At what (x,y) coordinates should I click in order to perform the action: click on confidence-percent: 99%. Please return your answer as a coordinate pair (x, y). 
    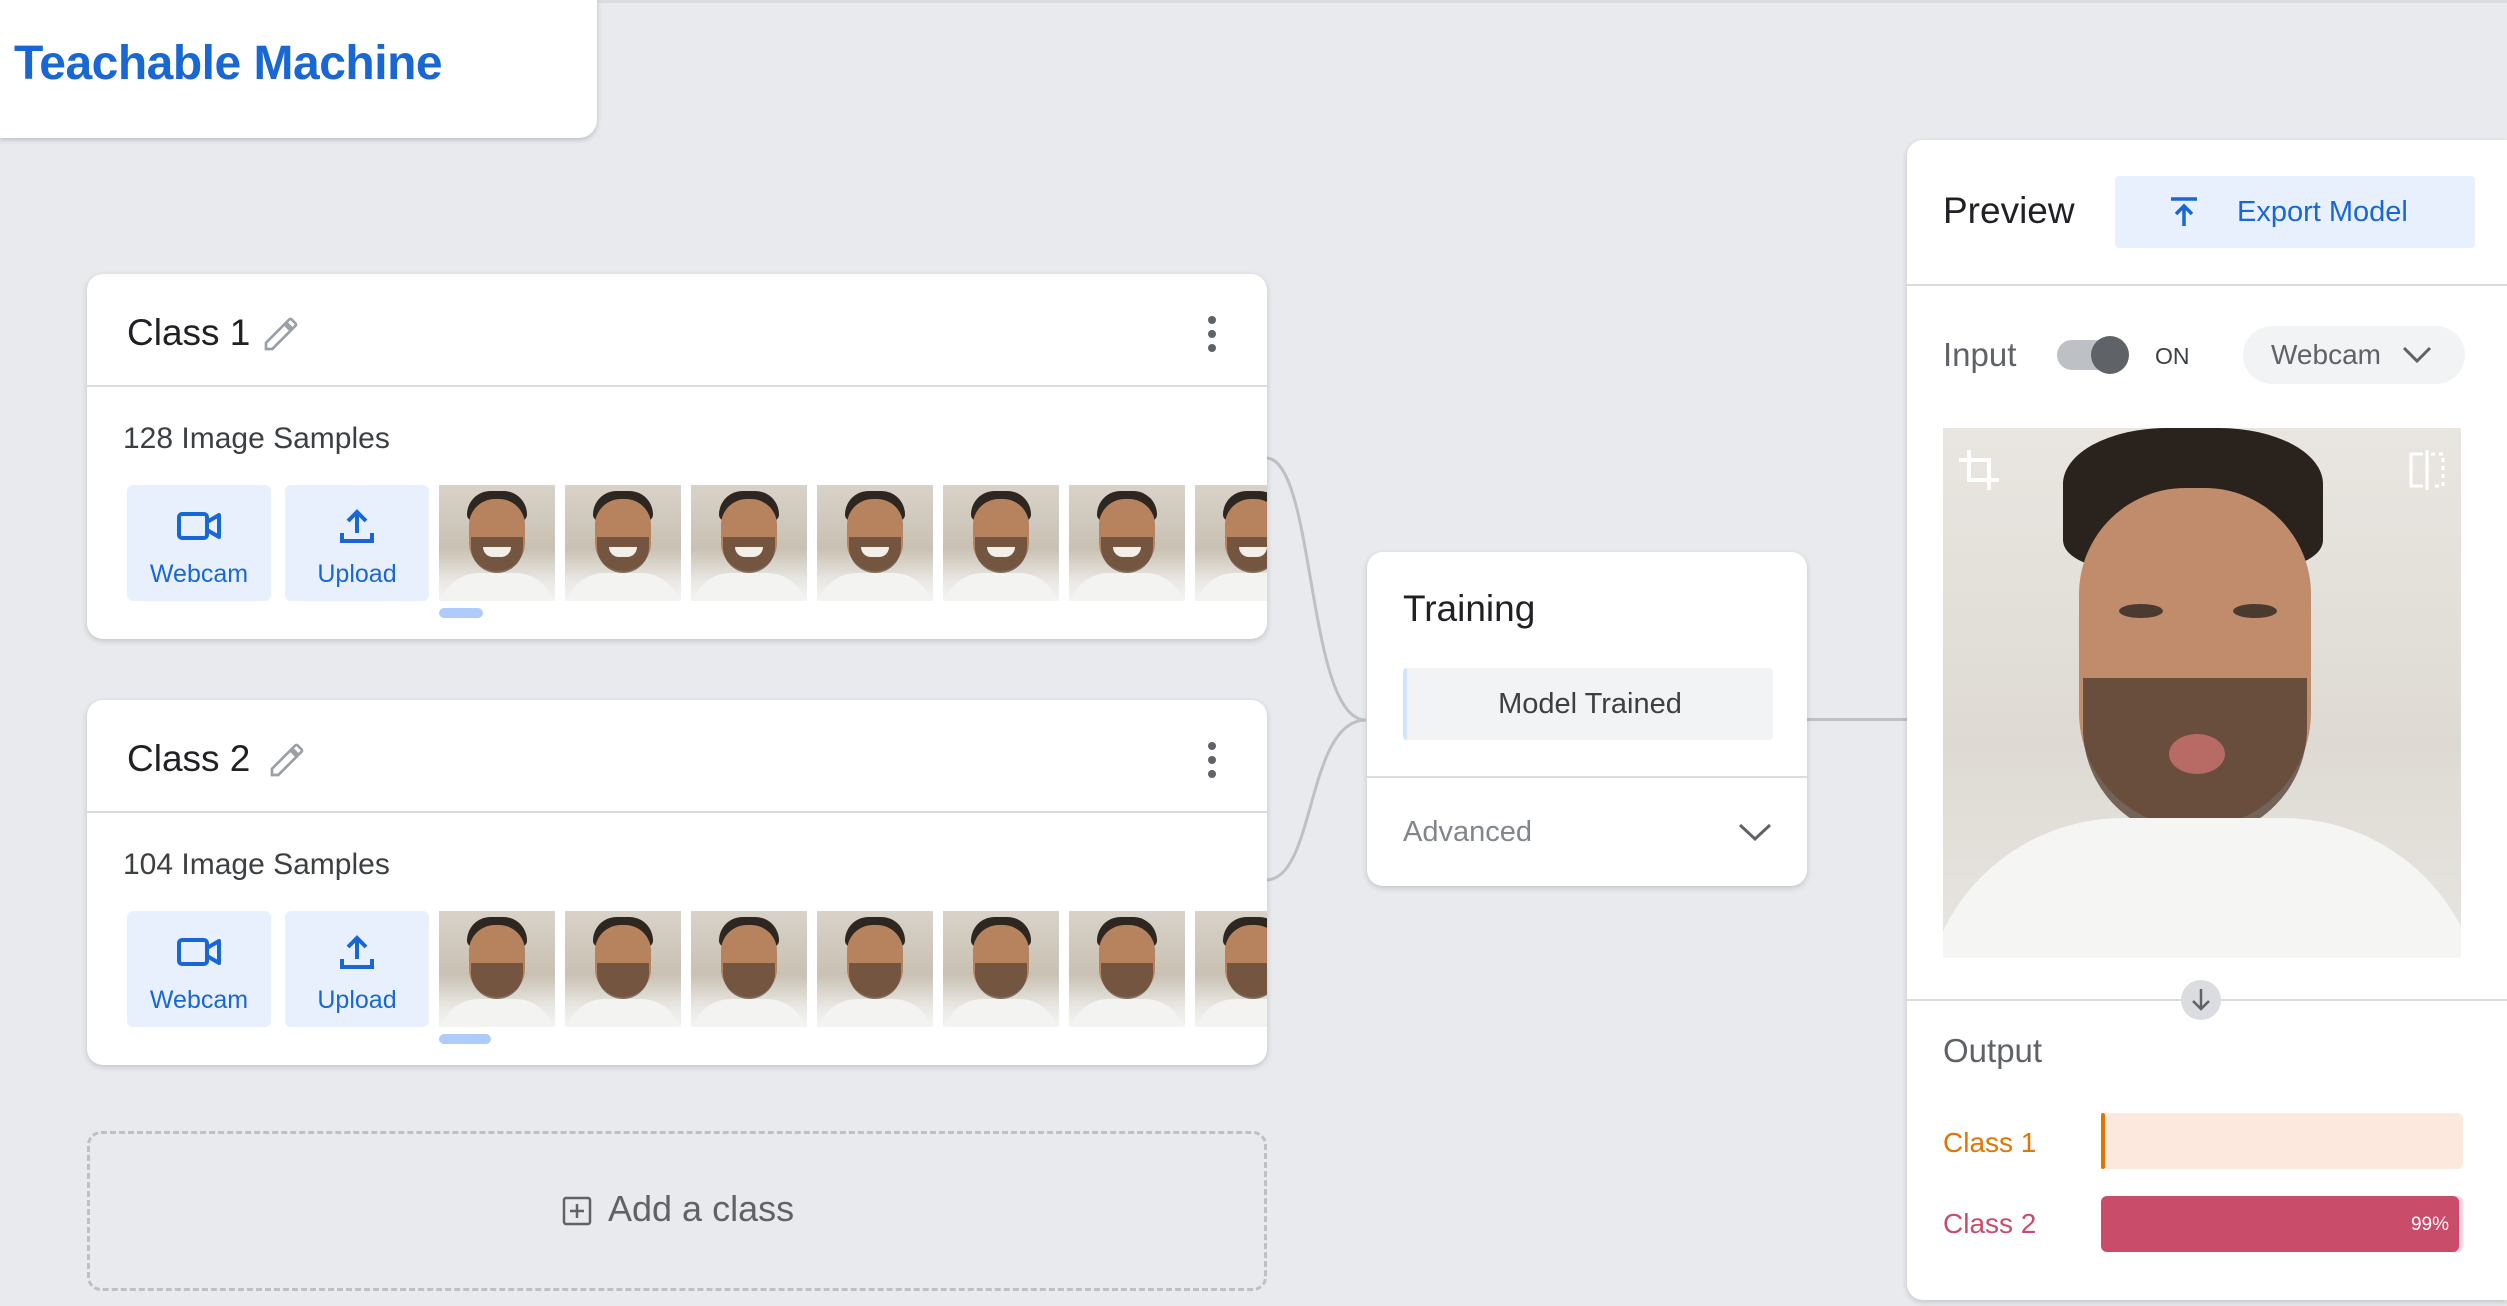
    Looking at the image, I should click on (2429, 1224).